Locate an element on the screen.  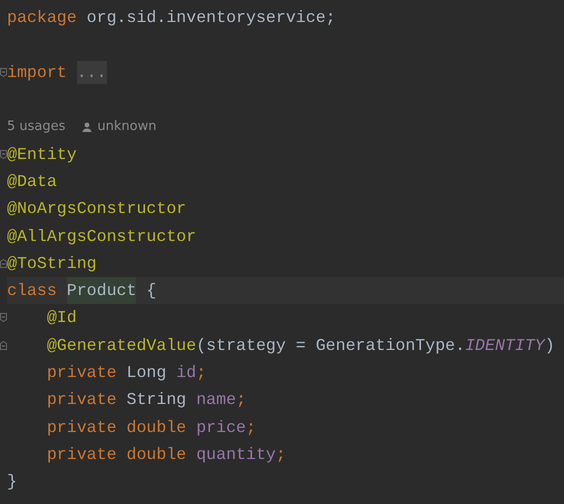
code-line: @Entity is located at coordinates (42, 155).